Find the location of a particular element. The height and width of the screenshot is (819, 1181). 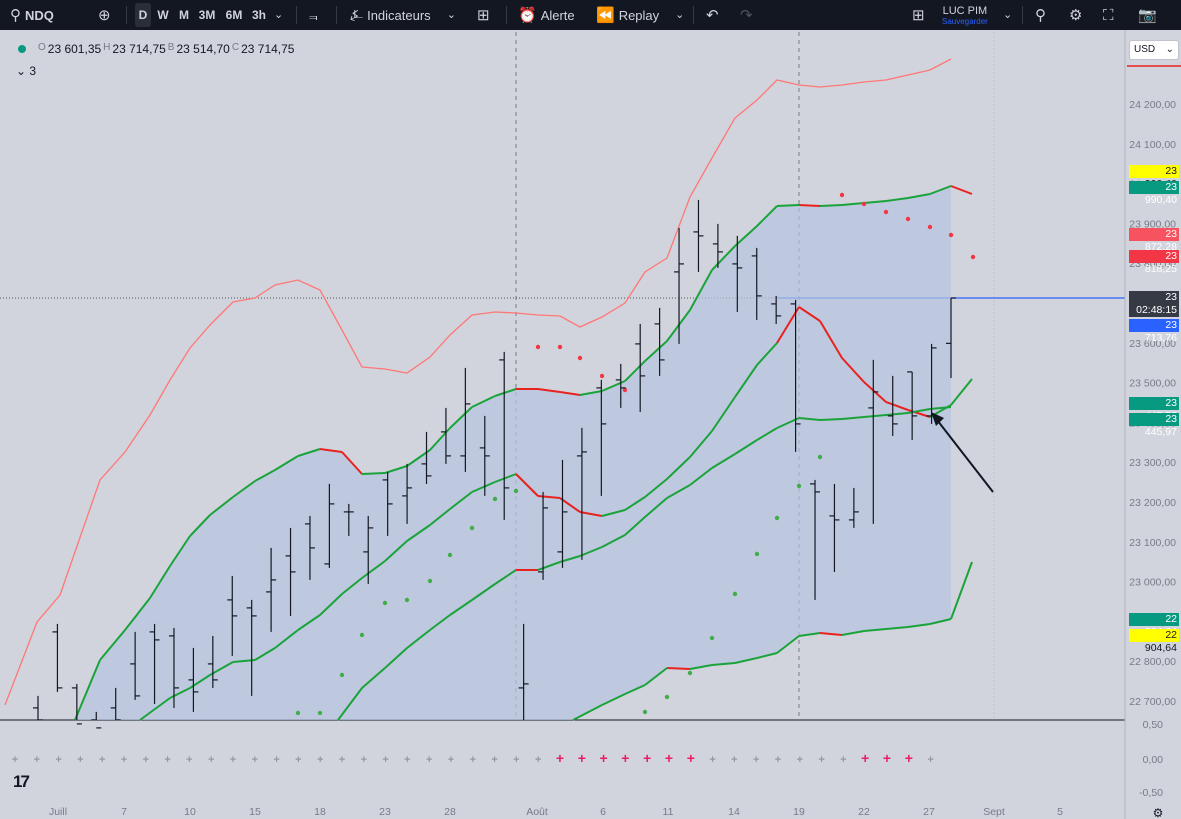

timeframe-d: D is located at coordinates (143, 15).